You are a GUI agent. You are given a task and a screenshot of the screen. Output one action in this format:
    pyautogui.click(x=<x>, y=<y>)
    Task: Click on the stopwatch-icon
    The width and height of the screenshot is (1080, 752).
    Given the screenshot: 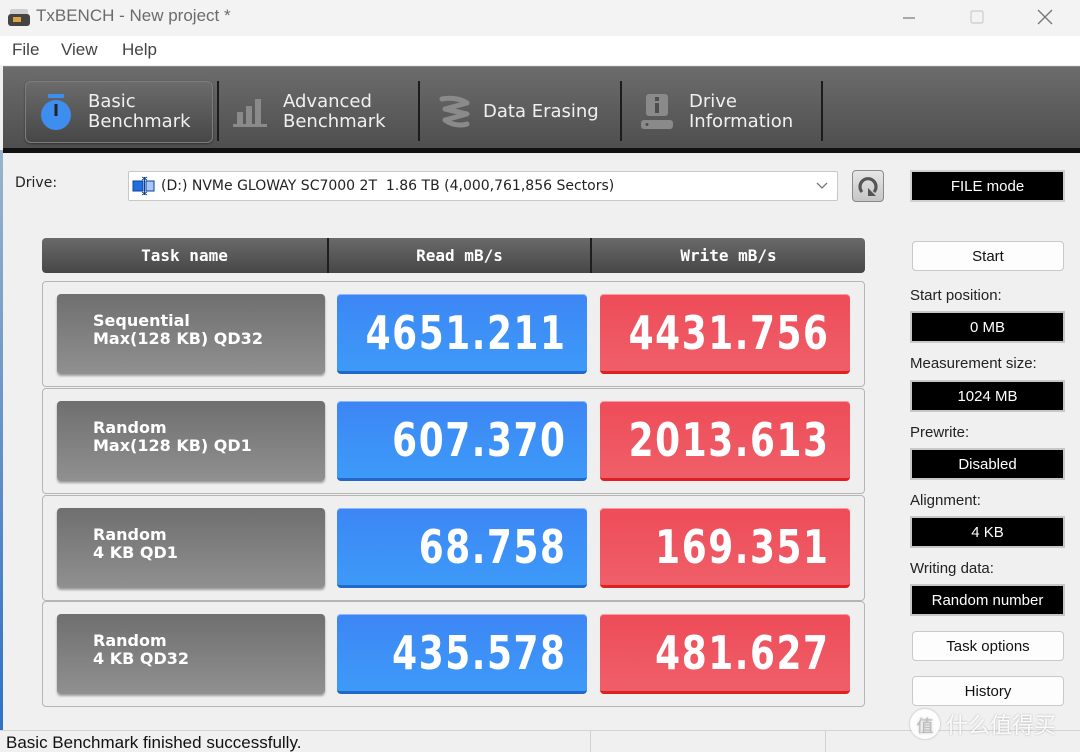 What is the action you would take?
    pyautogui.click(x=56, y=112)
    